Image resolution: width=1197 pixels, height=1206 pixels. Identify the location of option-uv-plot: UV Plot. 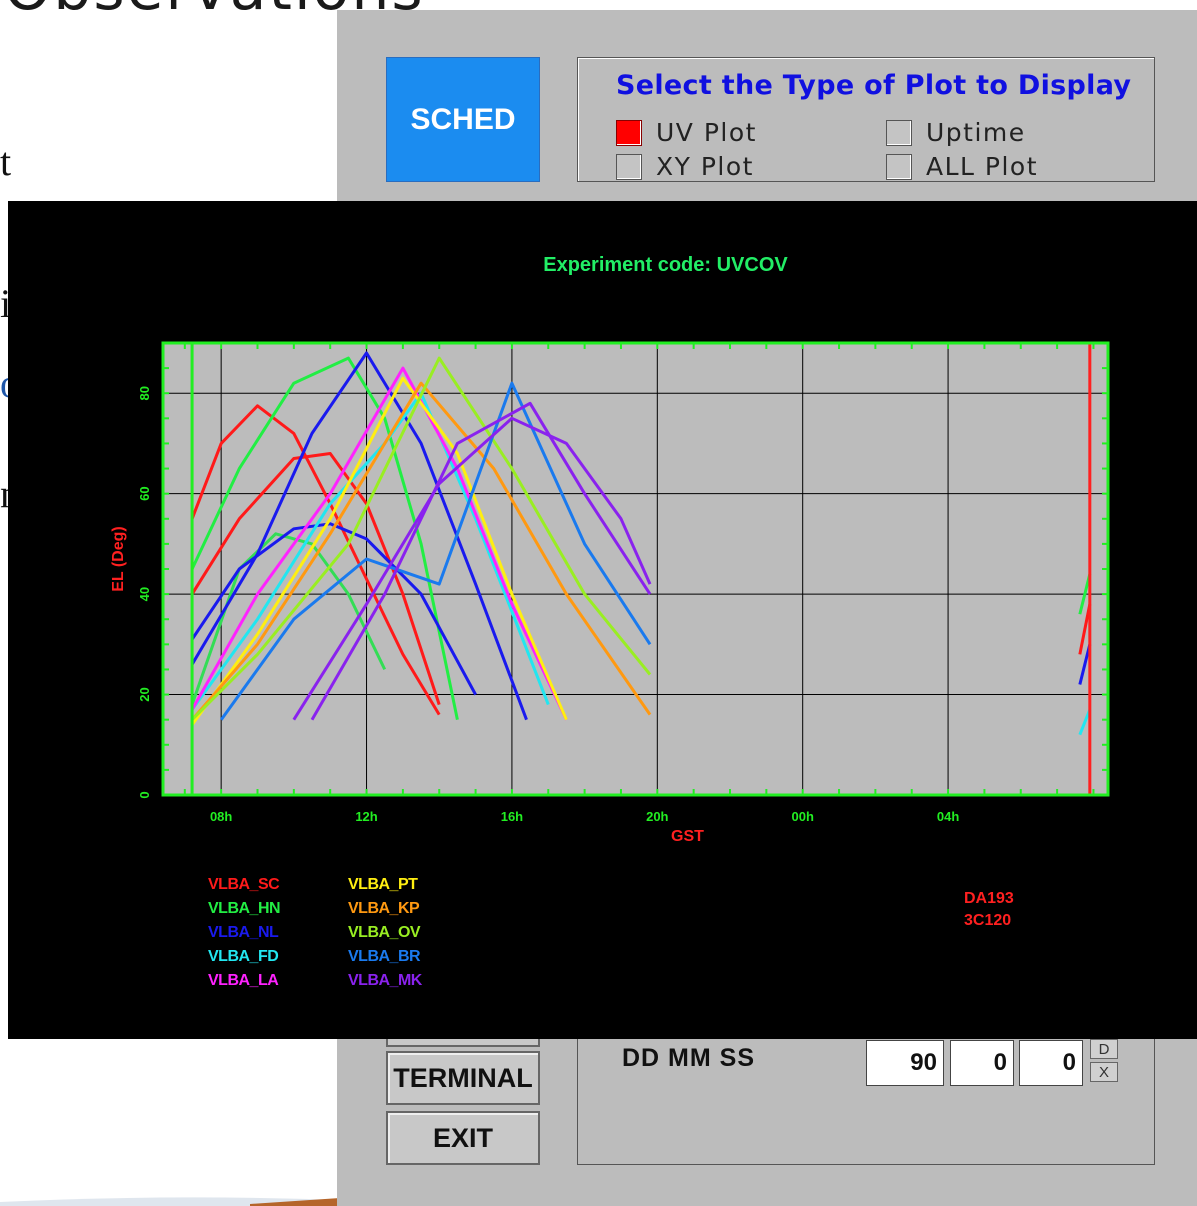
(686, 132).